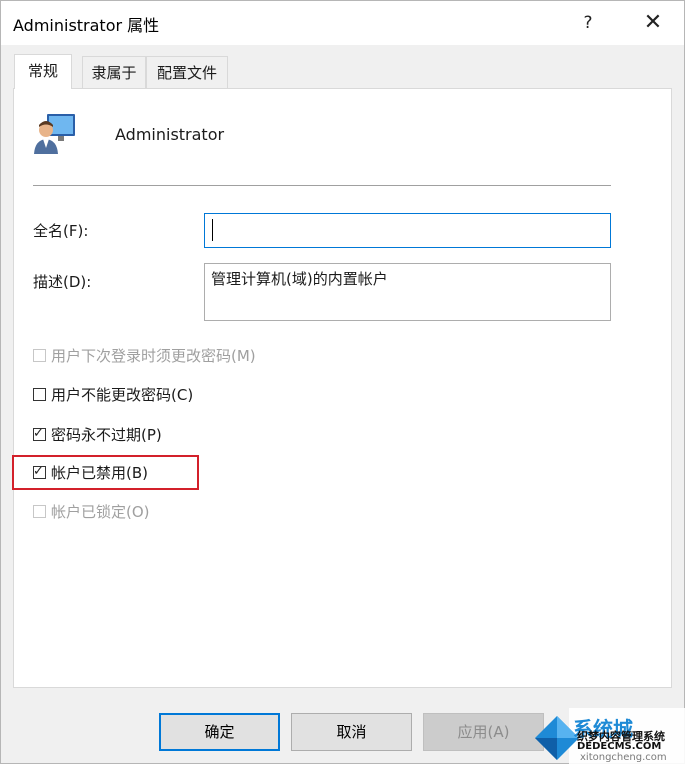  I want to click on checkbox-label: 用户不能更改密码(C), so click(122, 395).